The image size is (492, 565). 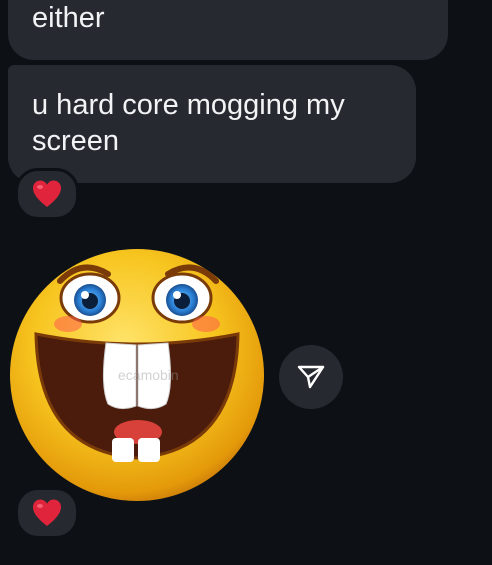 What do you see at coordinates (228, 30) in the screenshot?
I see `message-bubble-previous: either` at bounding box center [228, 30].